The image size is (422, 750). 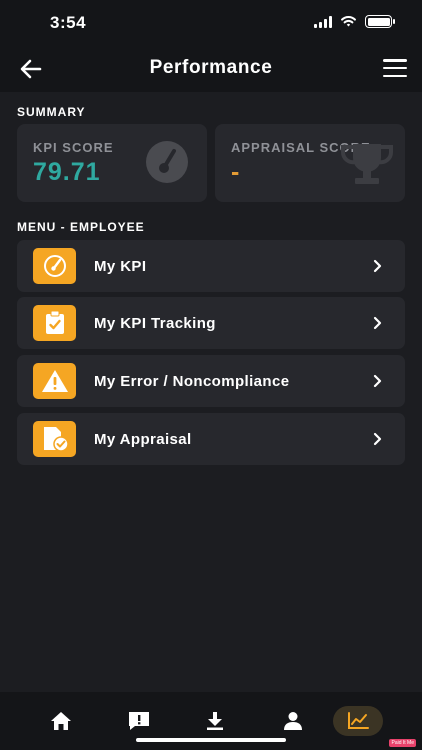 What do you see at coordinates (323, 21) in the screenshot?
I see `signal-icon` at bounding box center [323, 21].